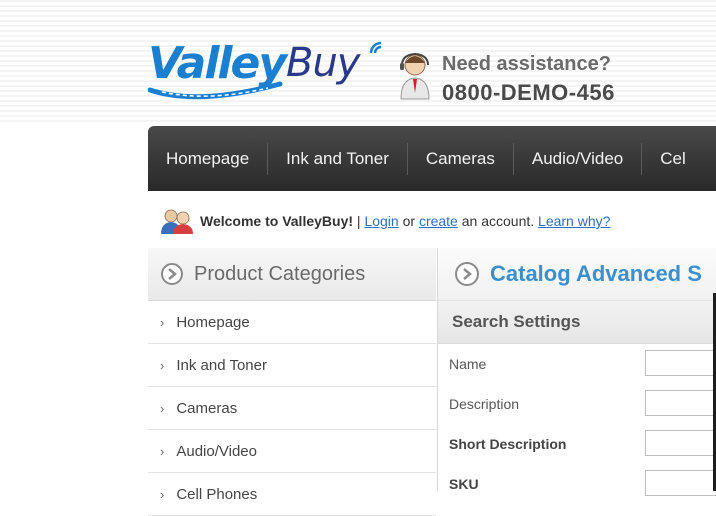  Describe the element at coordinates (409, 221) in the screenshot. I see `or-text: or` at that location.